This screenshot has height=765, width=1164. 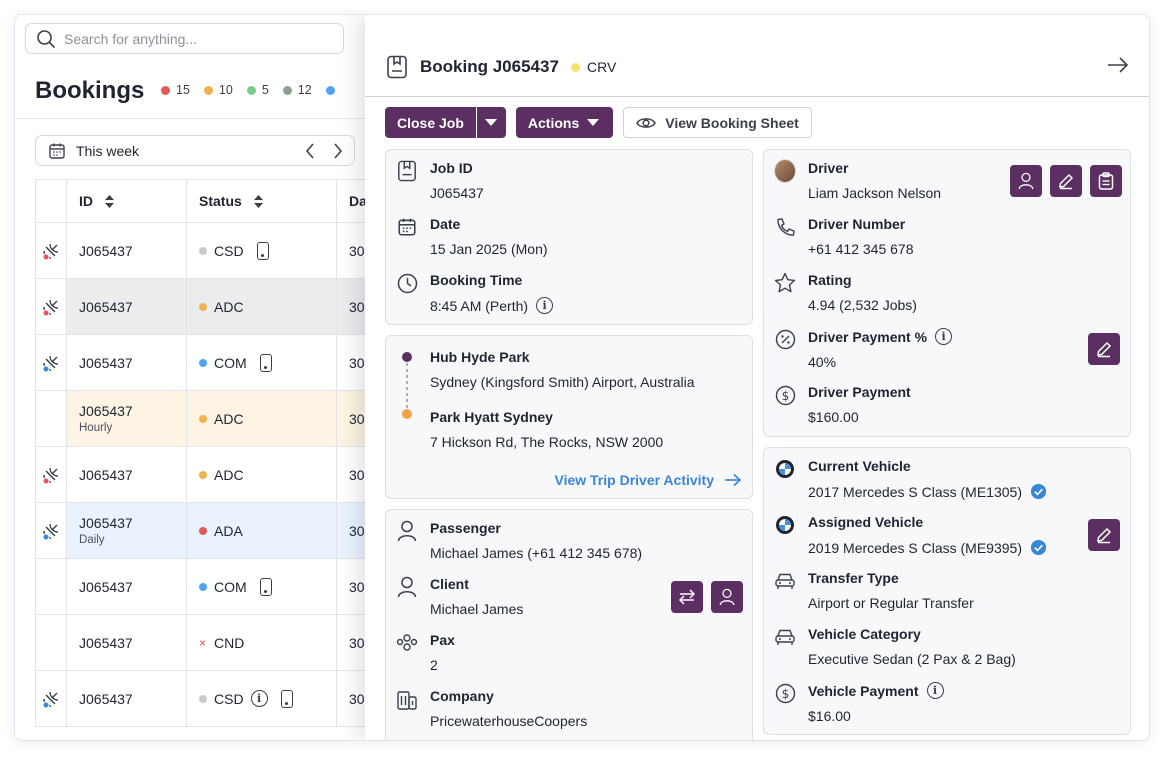 I want to click on status-label: COM, so click(x=230, y=362).